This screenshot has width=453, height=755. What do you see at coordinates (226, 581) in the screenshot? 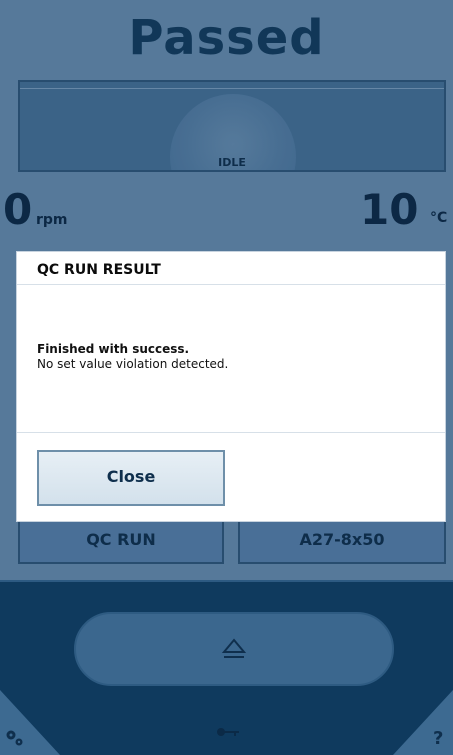
I see `band-divider` at bounding box center [226, 581].